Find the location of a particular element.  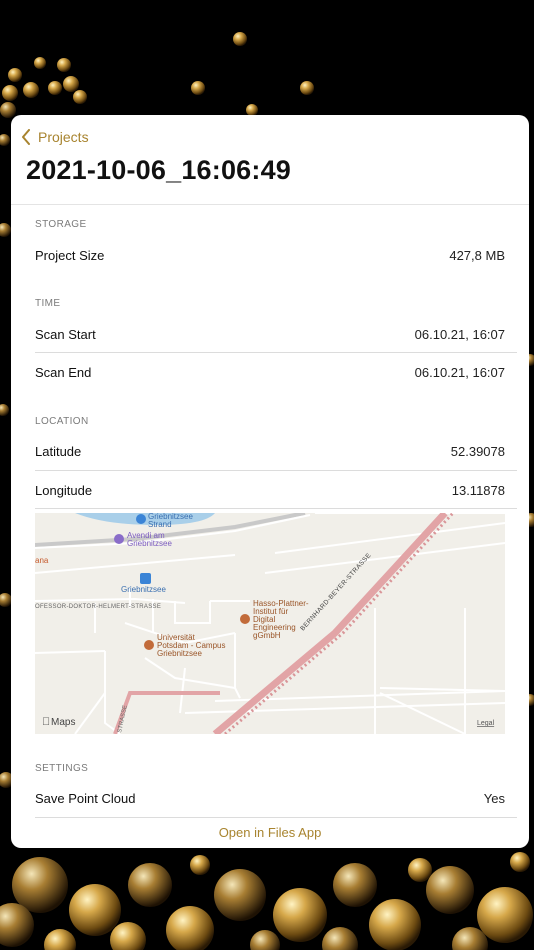

back-button-label: Projects is located at coordinates (63, 137).